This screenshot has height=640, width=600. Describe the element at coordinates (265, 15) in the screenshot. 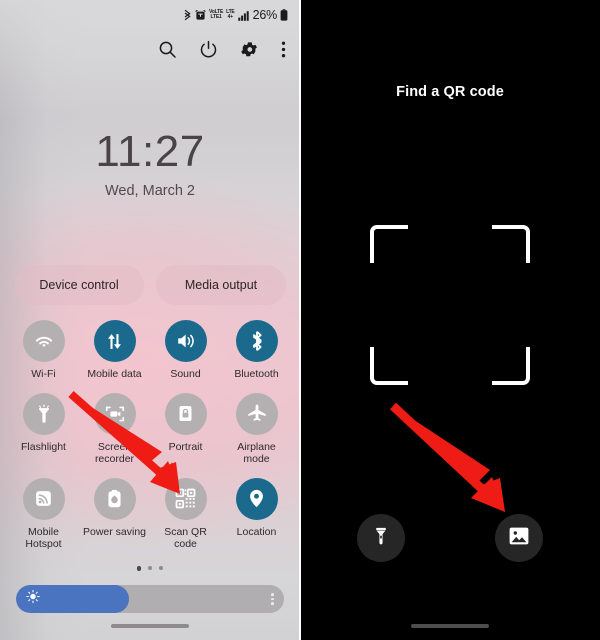

I see `battery-percent-label: 26%` at that location.